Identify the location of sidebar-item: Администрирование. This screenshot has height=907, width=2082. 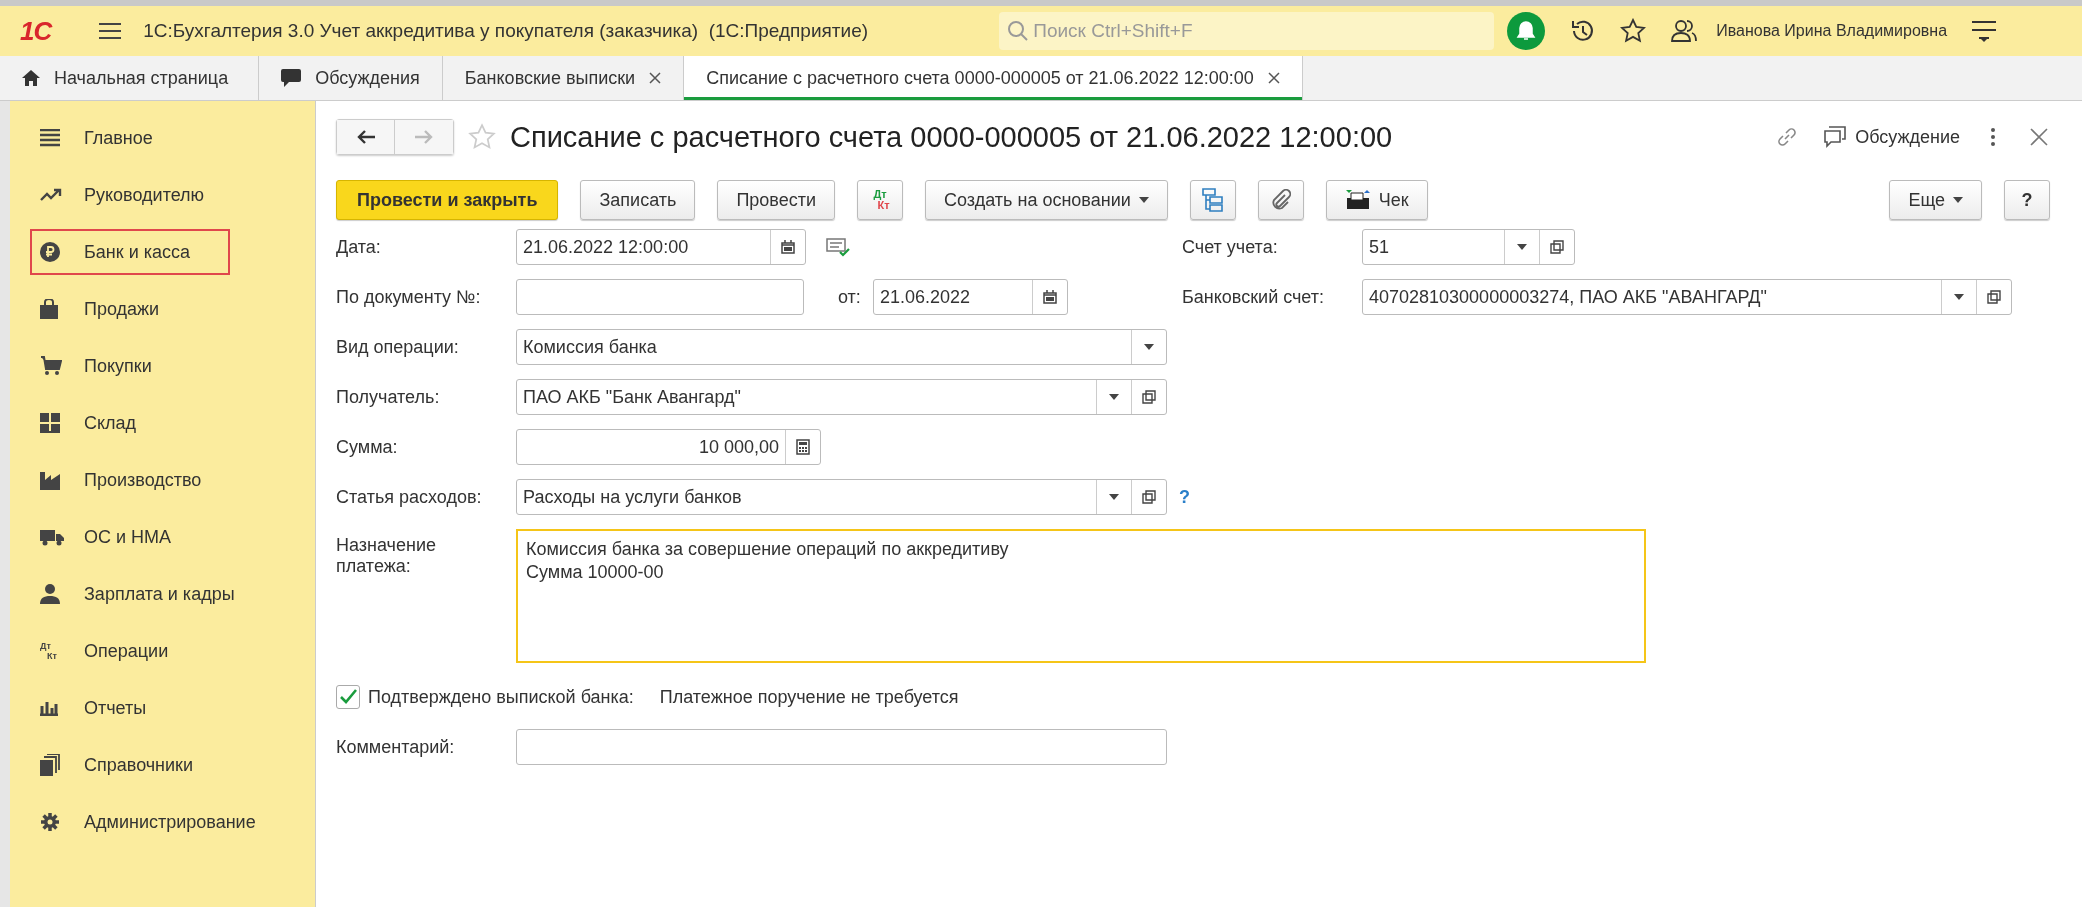
(149, 822).